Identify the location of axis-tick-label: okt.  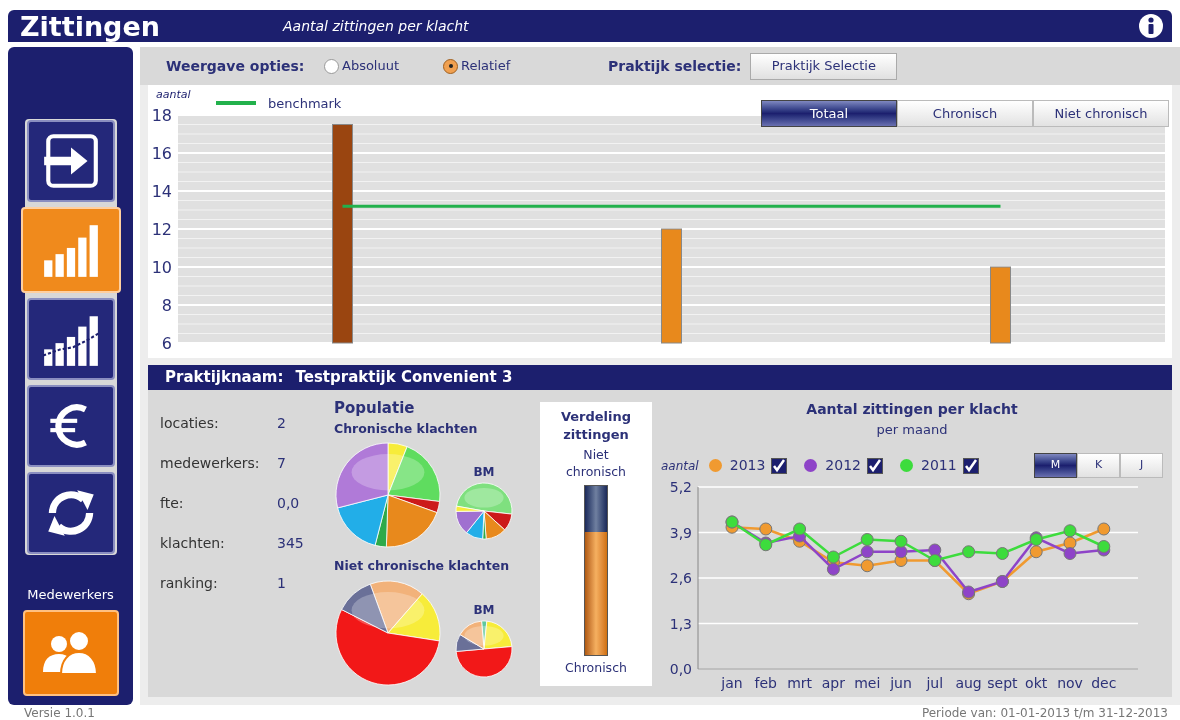
(1036, 682).